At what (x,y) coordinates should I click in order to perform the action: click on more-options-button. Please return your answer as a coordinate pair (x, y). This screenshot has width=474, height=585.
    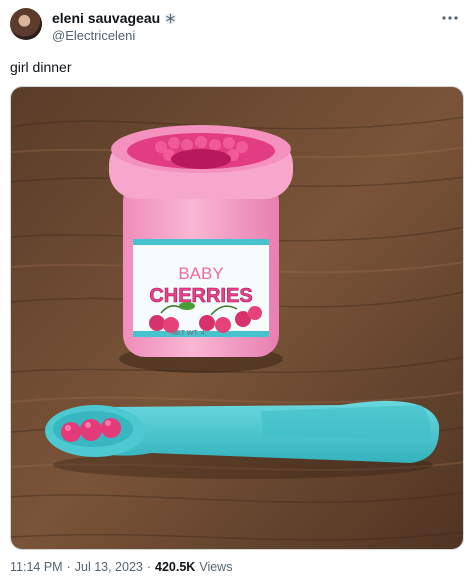
    Looking at the image, I should click on (450, 18).